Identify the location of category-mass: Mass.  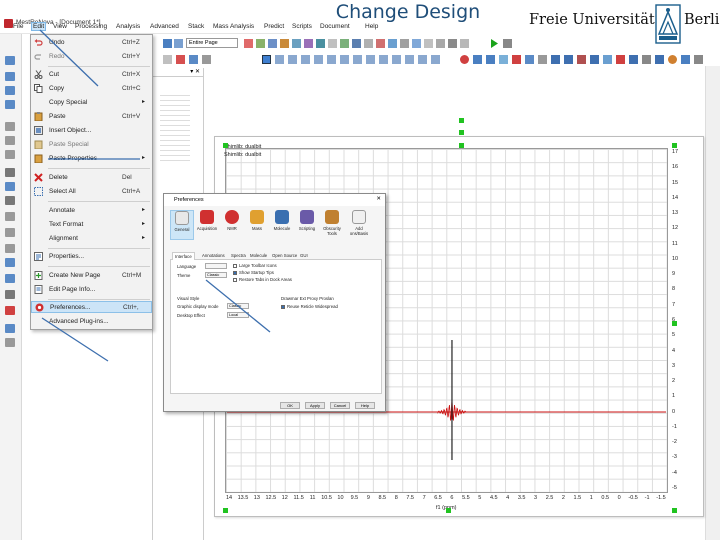
(257, 225).